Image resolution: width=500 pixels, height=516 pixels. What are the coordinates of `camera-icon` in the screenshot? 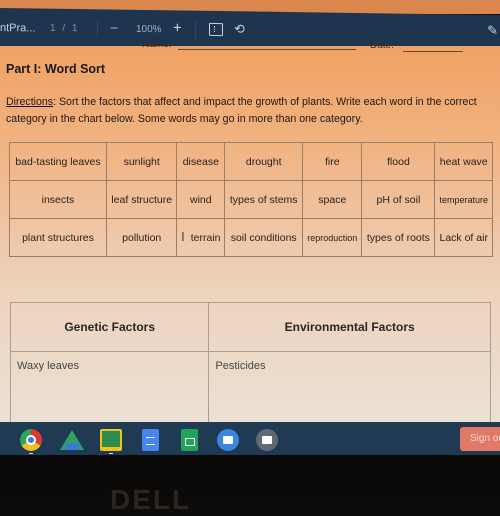 It's located at (267, 440).